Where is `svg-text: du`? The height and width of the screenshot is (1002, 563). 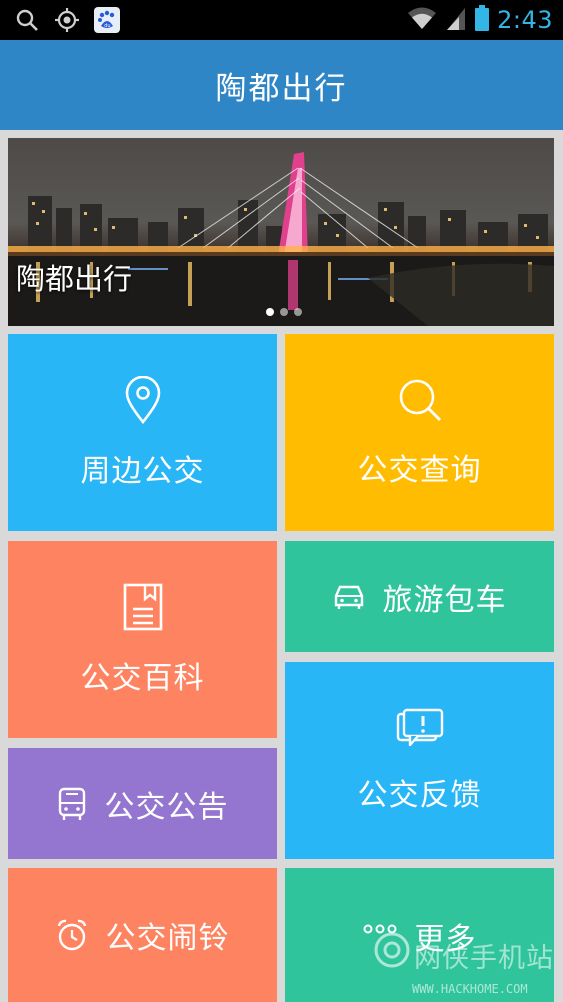
svg-text: du is located at coordinates (107, 26).